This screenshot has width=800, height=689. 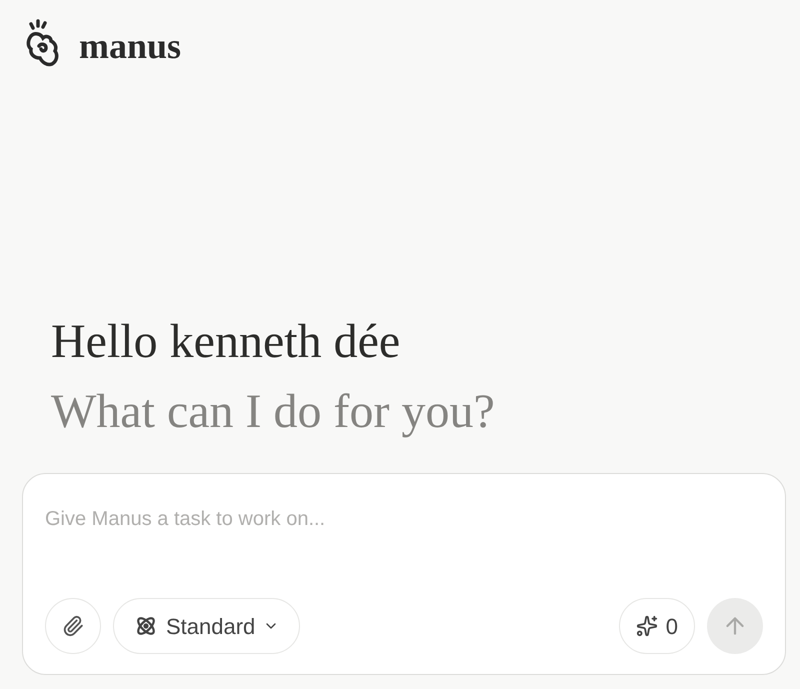 What do you see at coordinates (130, 46) in the screenshot?
I see `logo-text: manus` at bounding box center [130, 46].